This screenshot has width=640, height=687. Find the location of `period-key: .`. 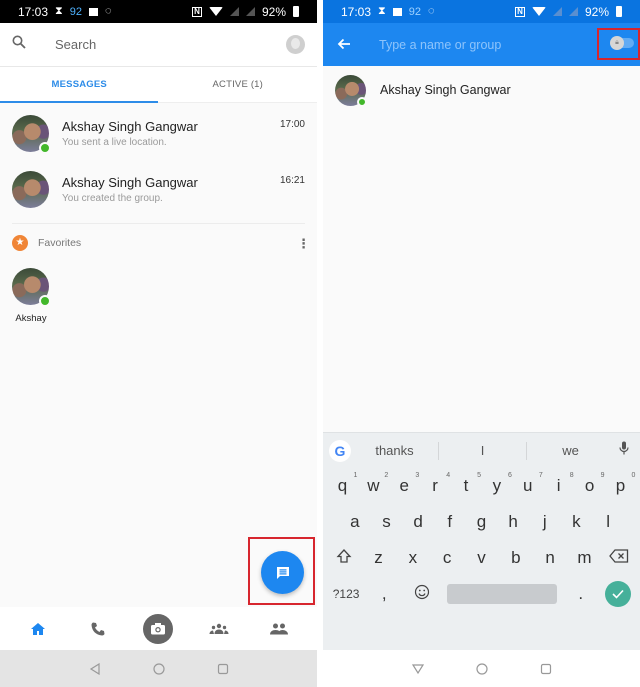

period-key: . is located at coordinates (581, 594).